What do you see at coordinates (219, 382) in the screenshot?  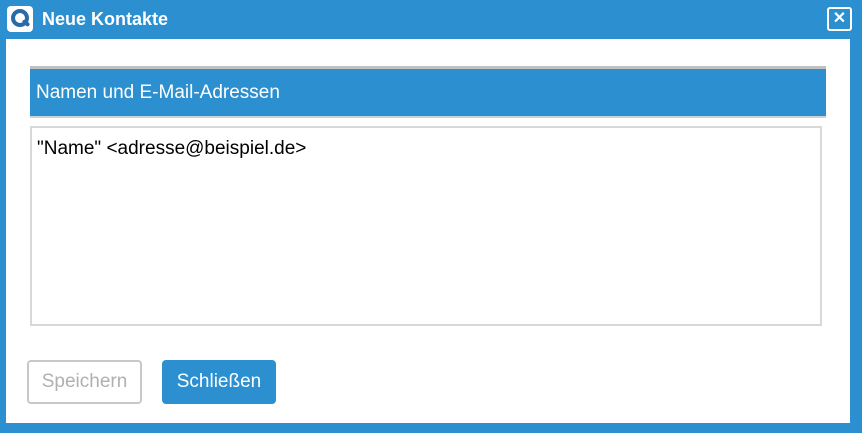 I see `close-button: Schließen` at bounding box center [219, 382].